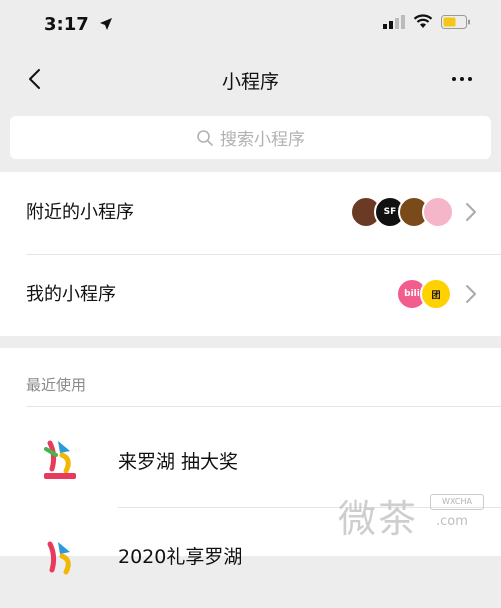  I want to click on my-avatars: bili 团, so click(424, 294).